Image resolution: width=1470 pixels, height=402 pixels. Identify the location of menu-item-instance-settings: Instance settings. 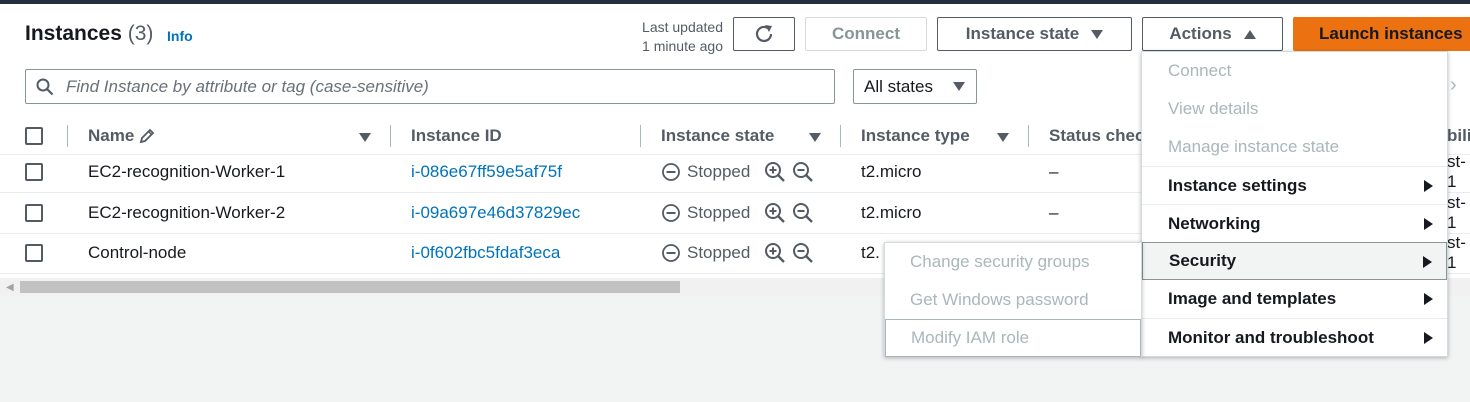
(1294, 185).